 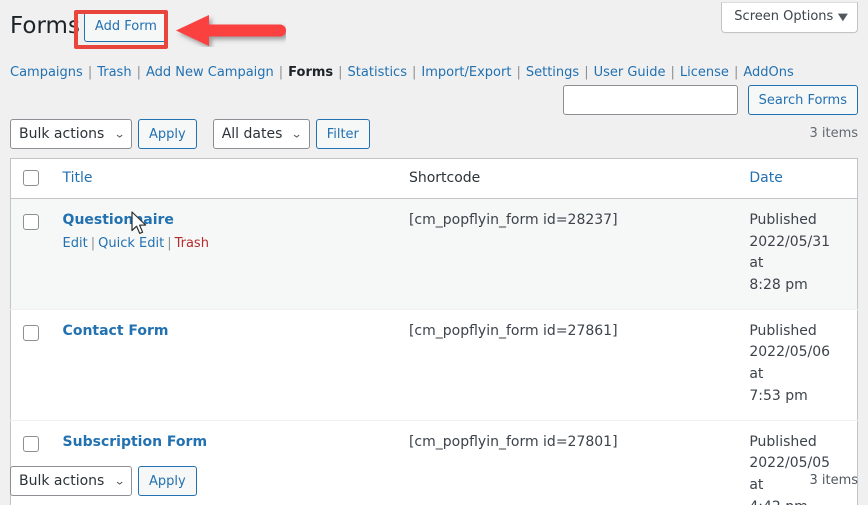 I want to click on row-date-cell: Published 2022/05/31 at 8:28 pm, so click(x=798, y=254).